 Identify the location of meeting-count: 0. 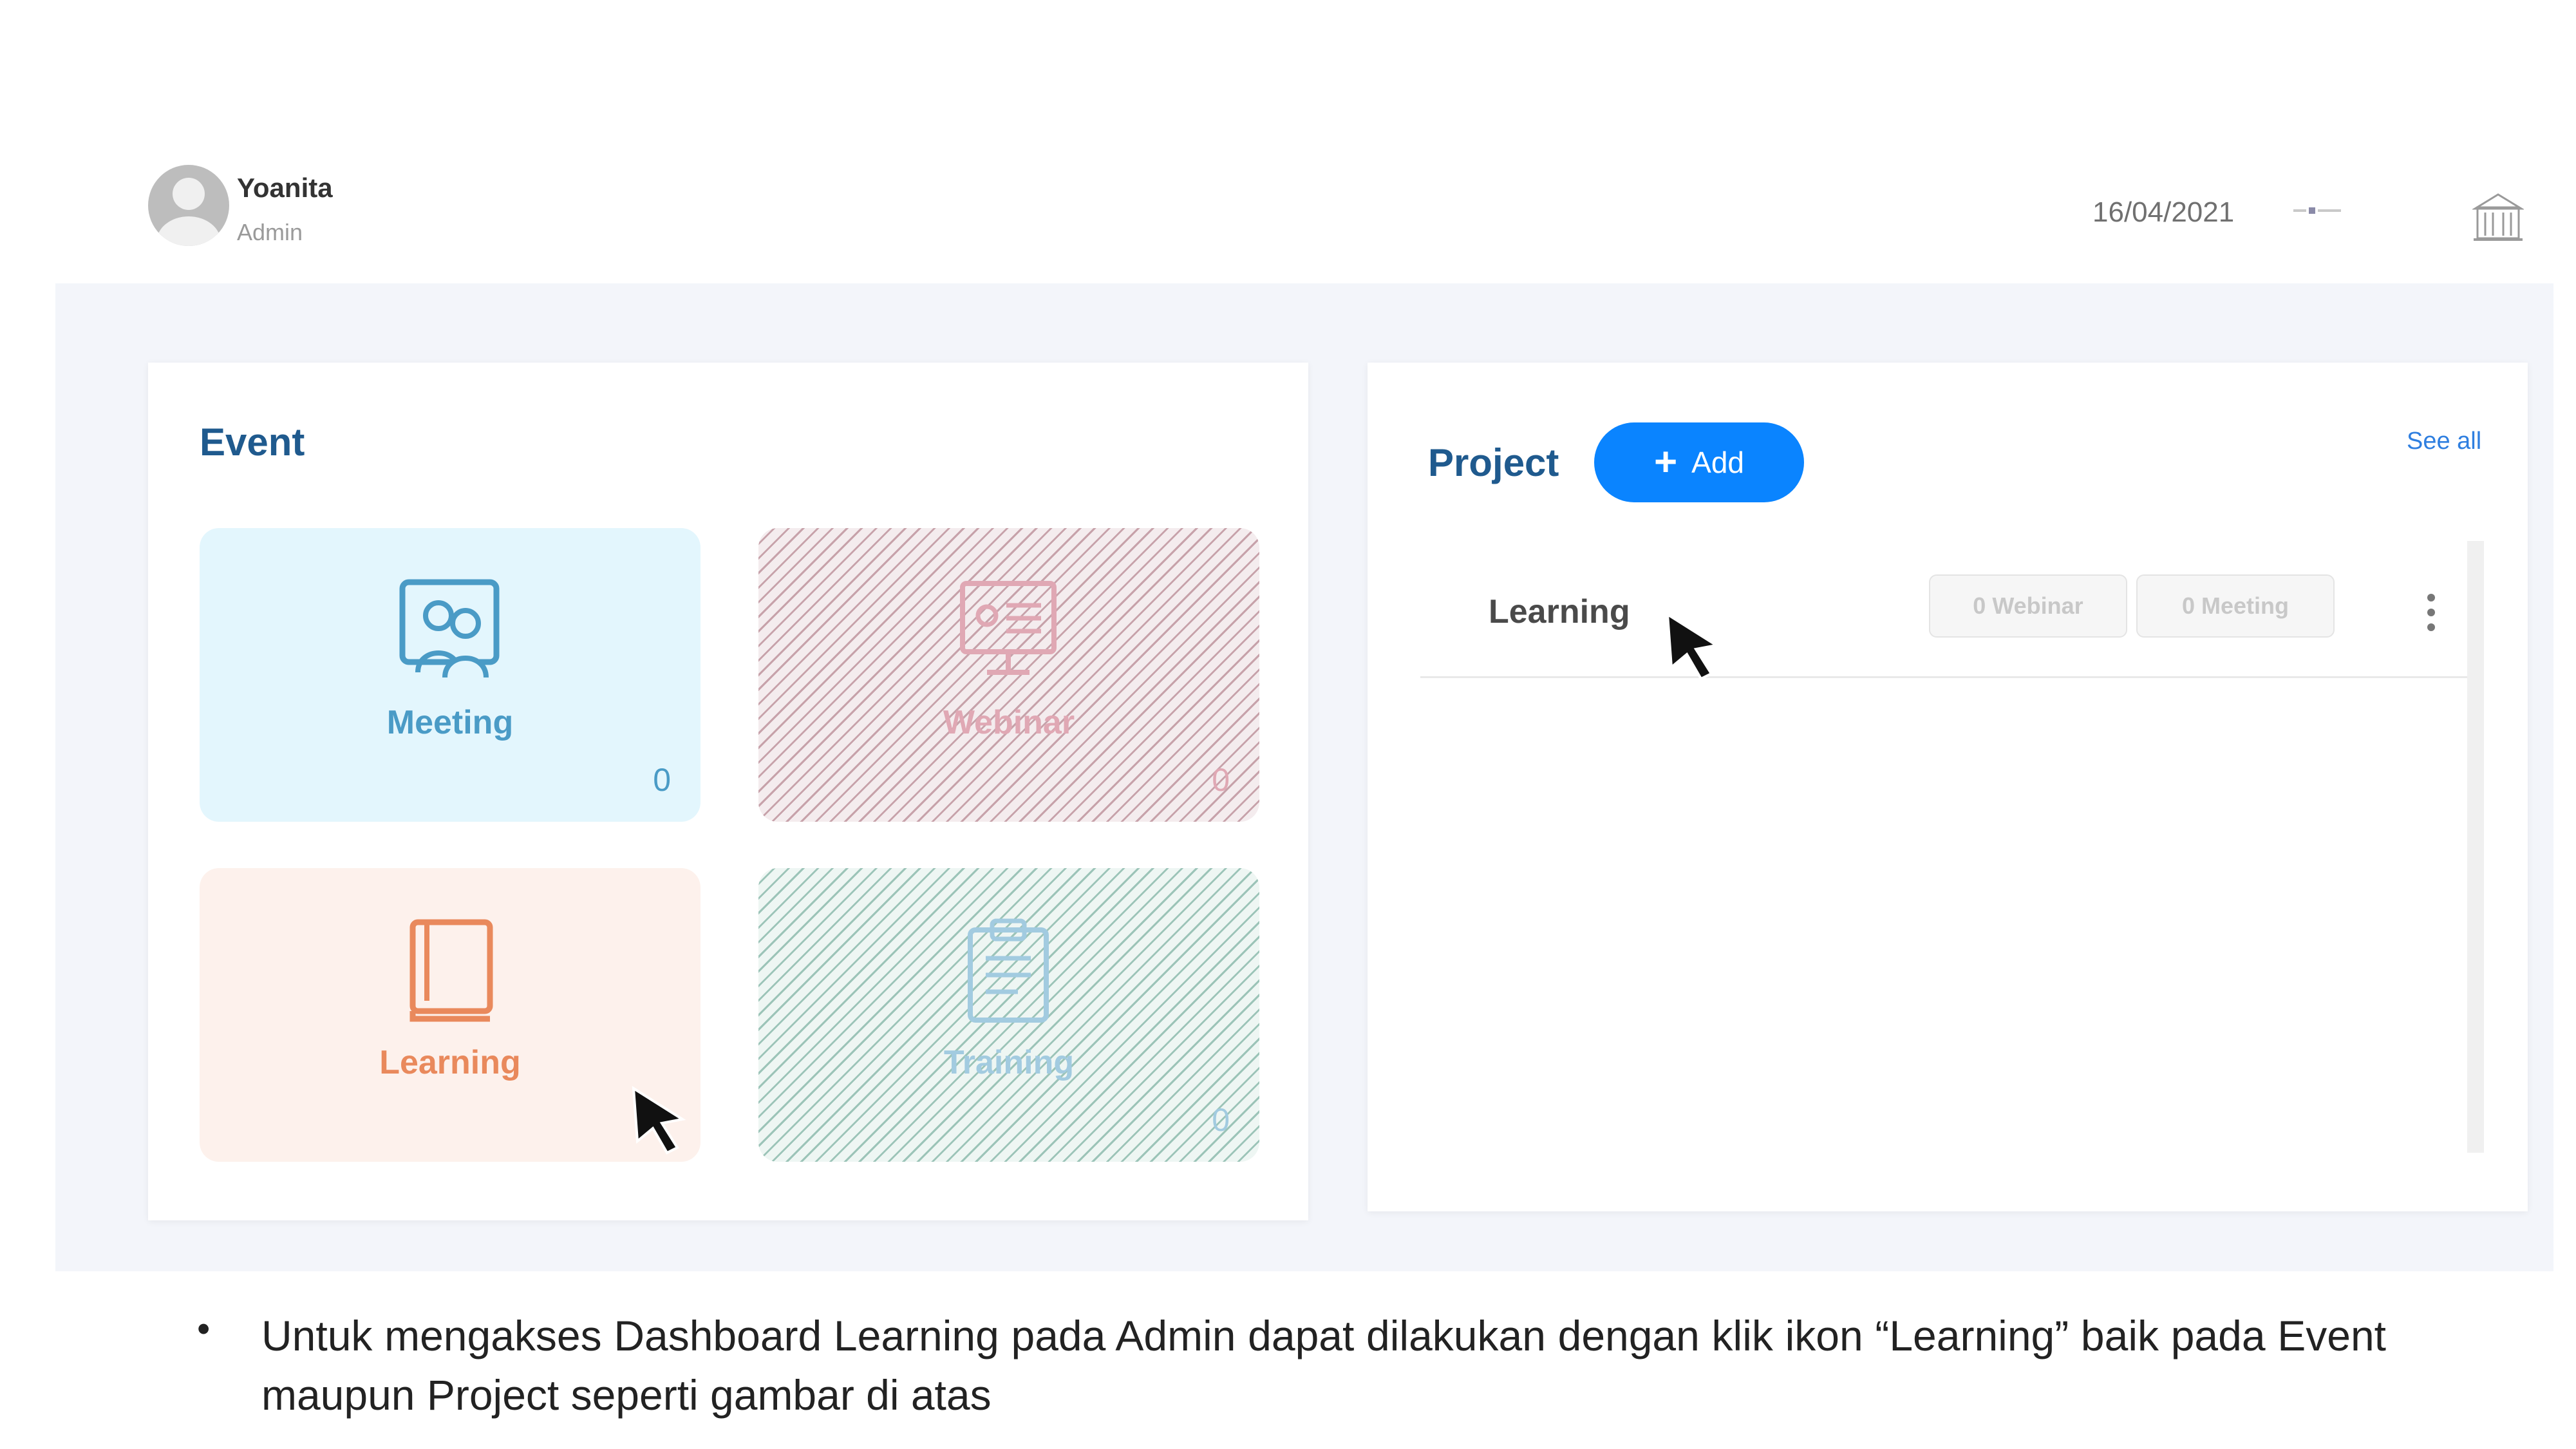
(662, 780).